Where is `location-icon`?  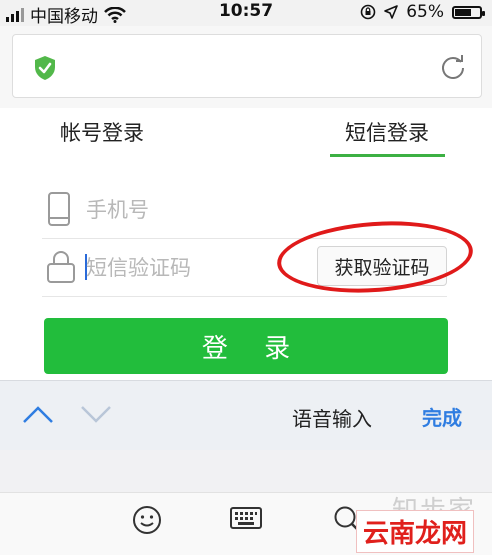 location-icon is located at coordinates (391, 12).